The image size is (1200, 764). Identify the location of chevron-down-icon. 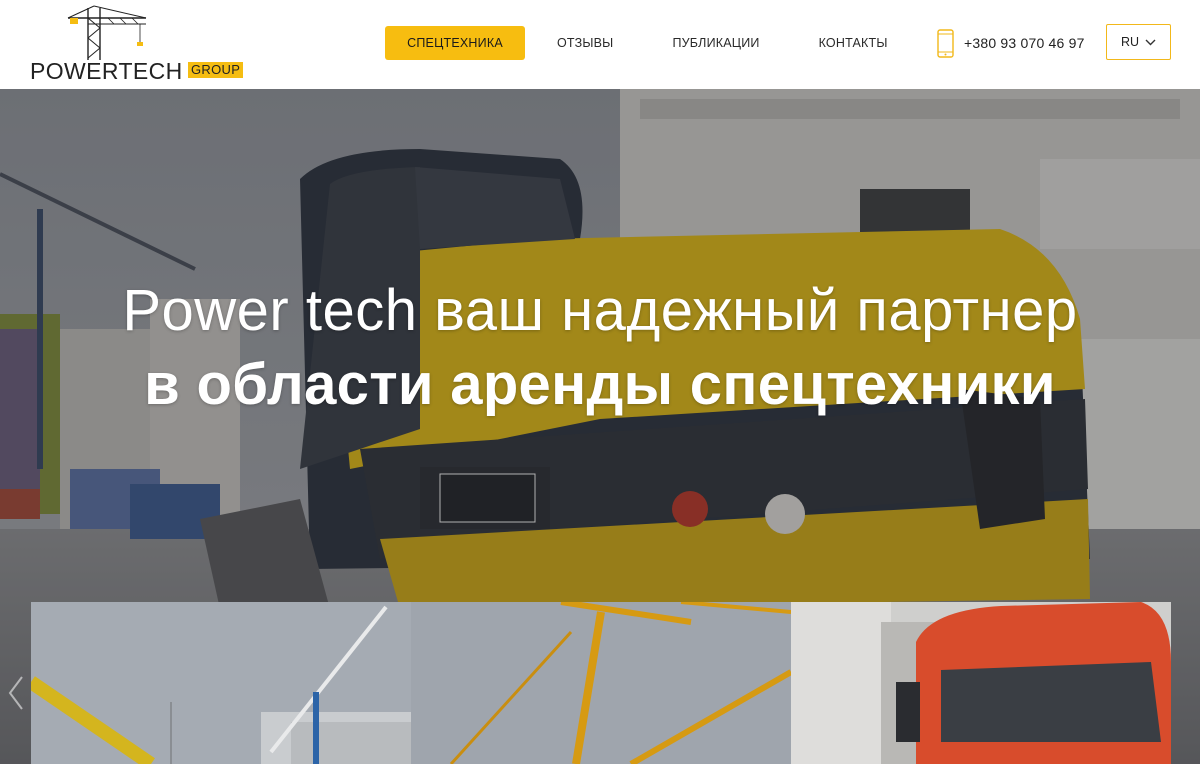
(1150, 42).